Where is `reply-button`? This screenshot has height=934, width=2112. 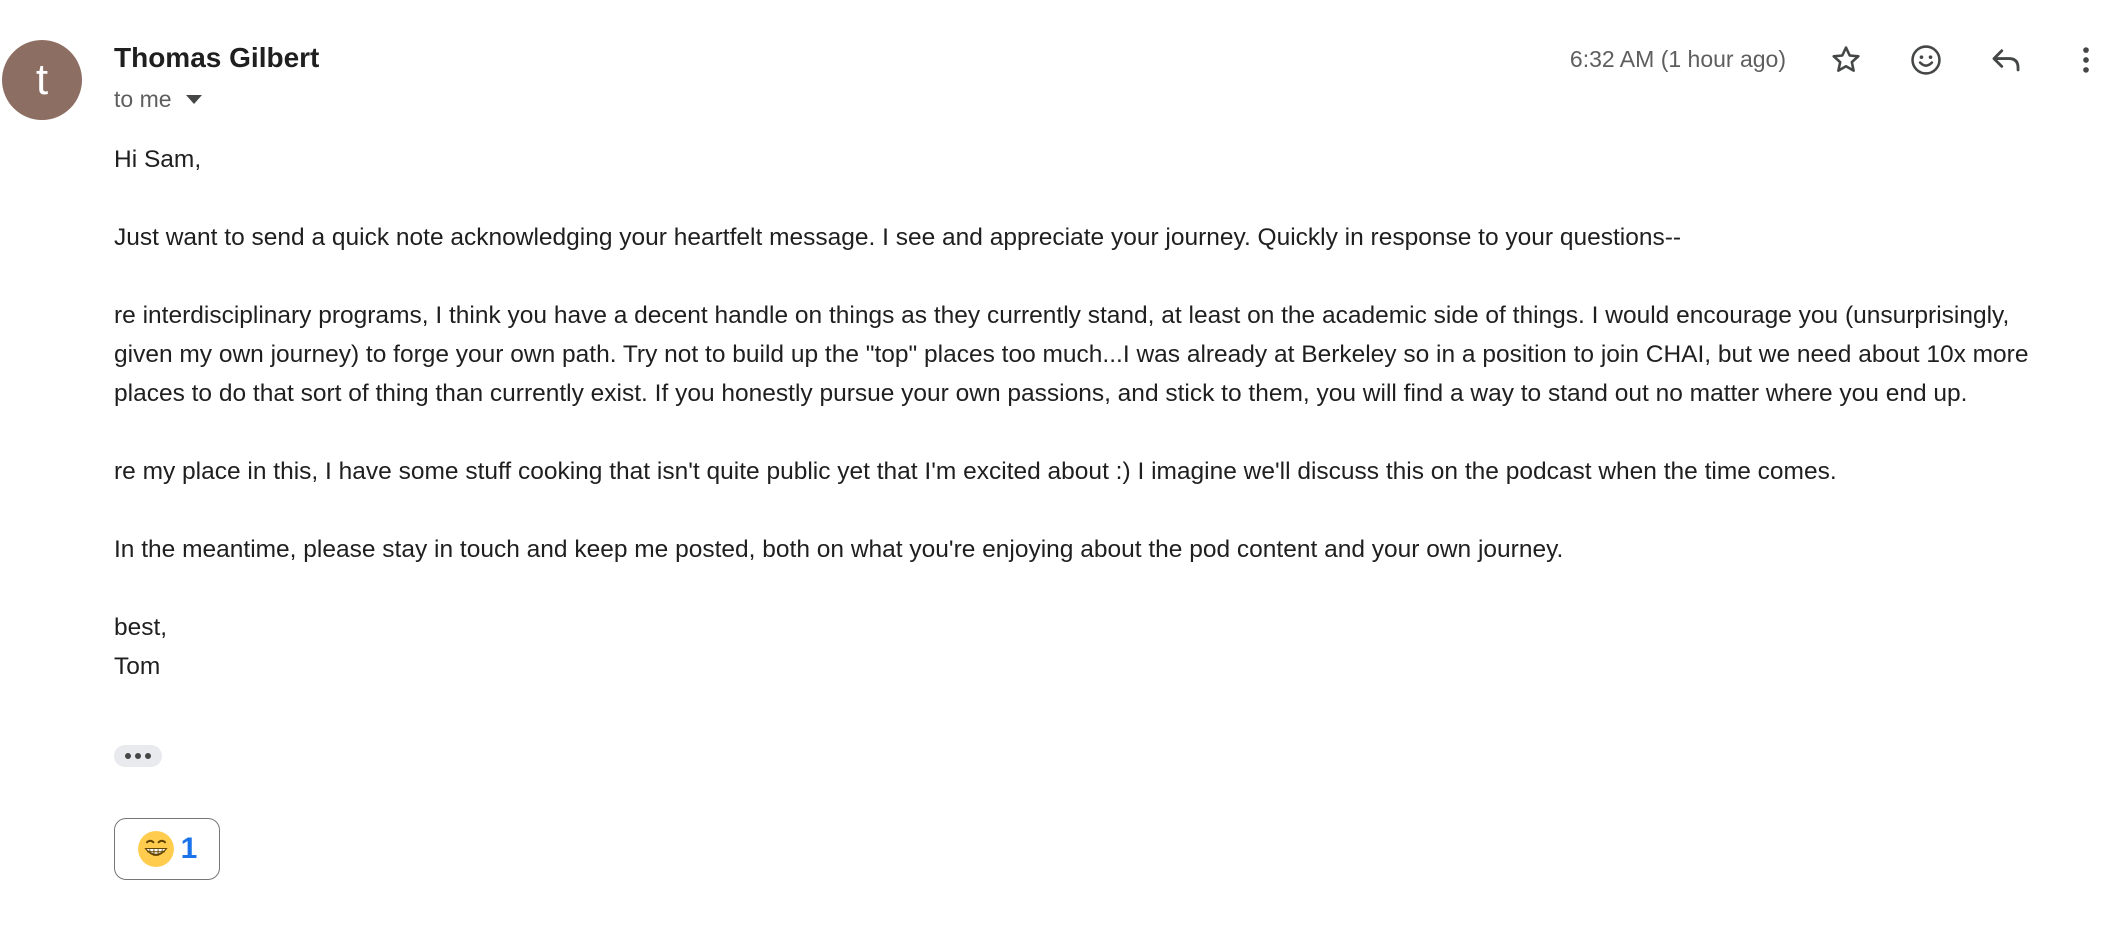 reply-button is located at coordinates (2006, 60).